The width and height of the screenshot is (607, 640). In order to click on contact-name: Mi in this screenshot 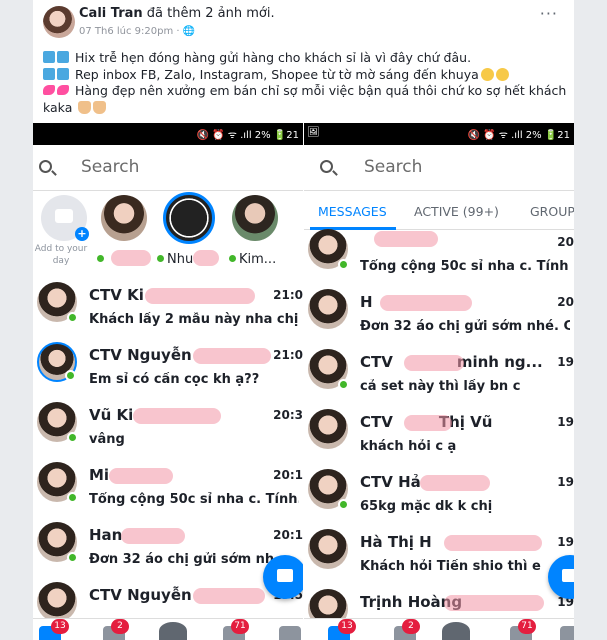, I will do `click(99, 475)`.